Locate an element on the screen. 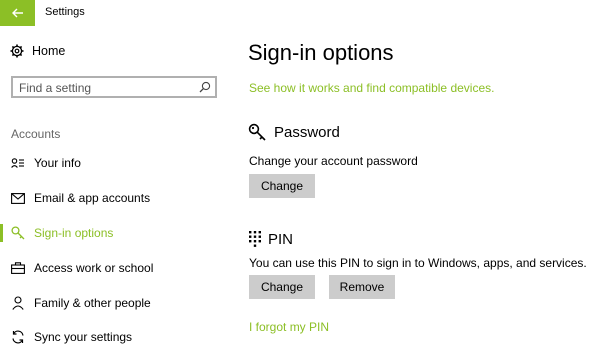  home-link: Home is located at coordinates (37, 51).